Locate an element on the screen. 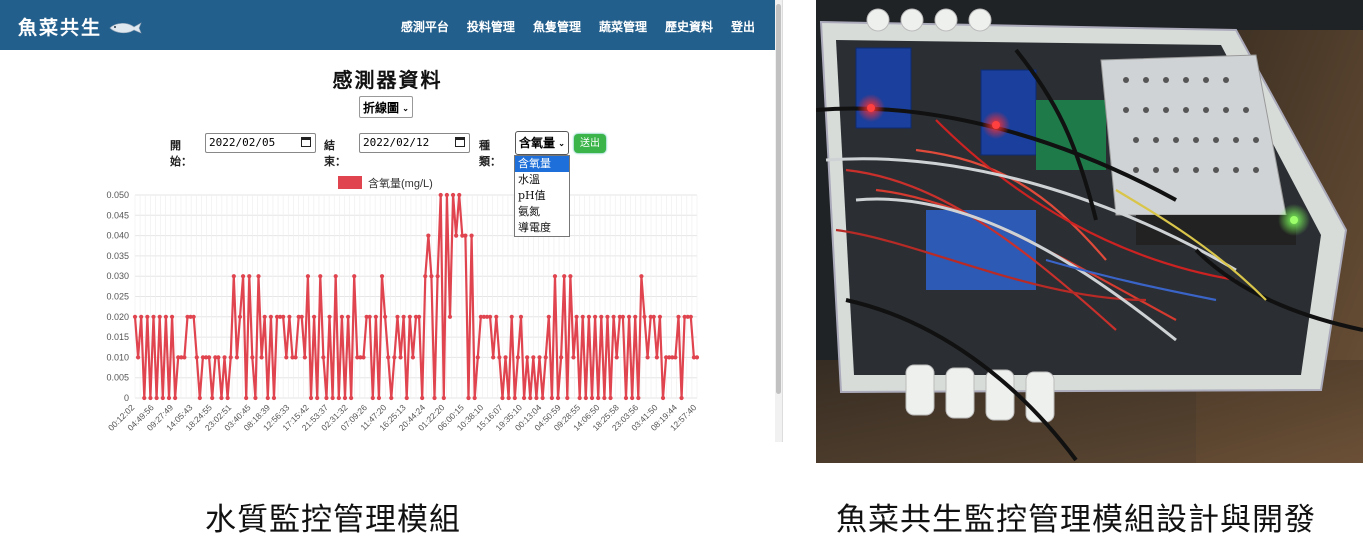  nav-fish: 魚隻管理 is located at coordinates (557, 26).